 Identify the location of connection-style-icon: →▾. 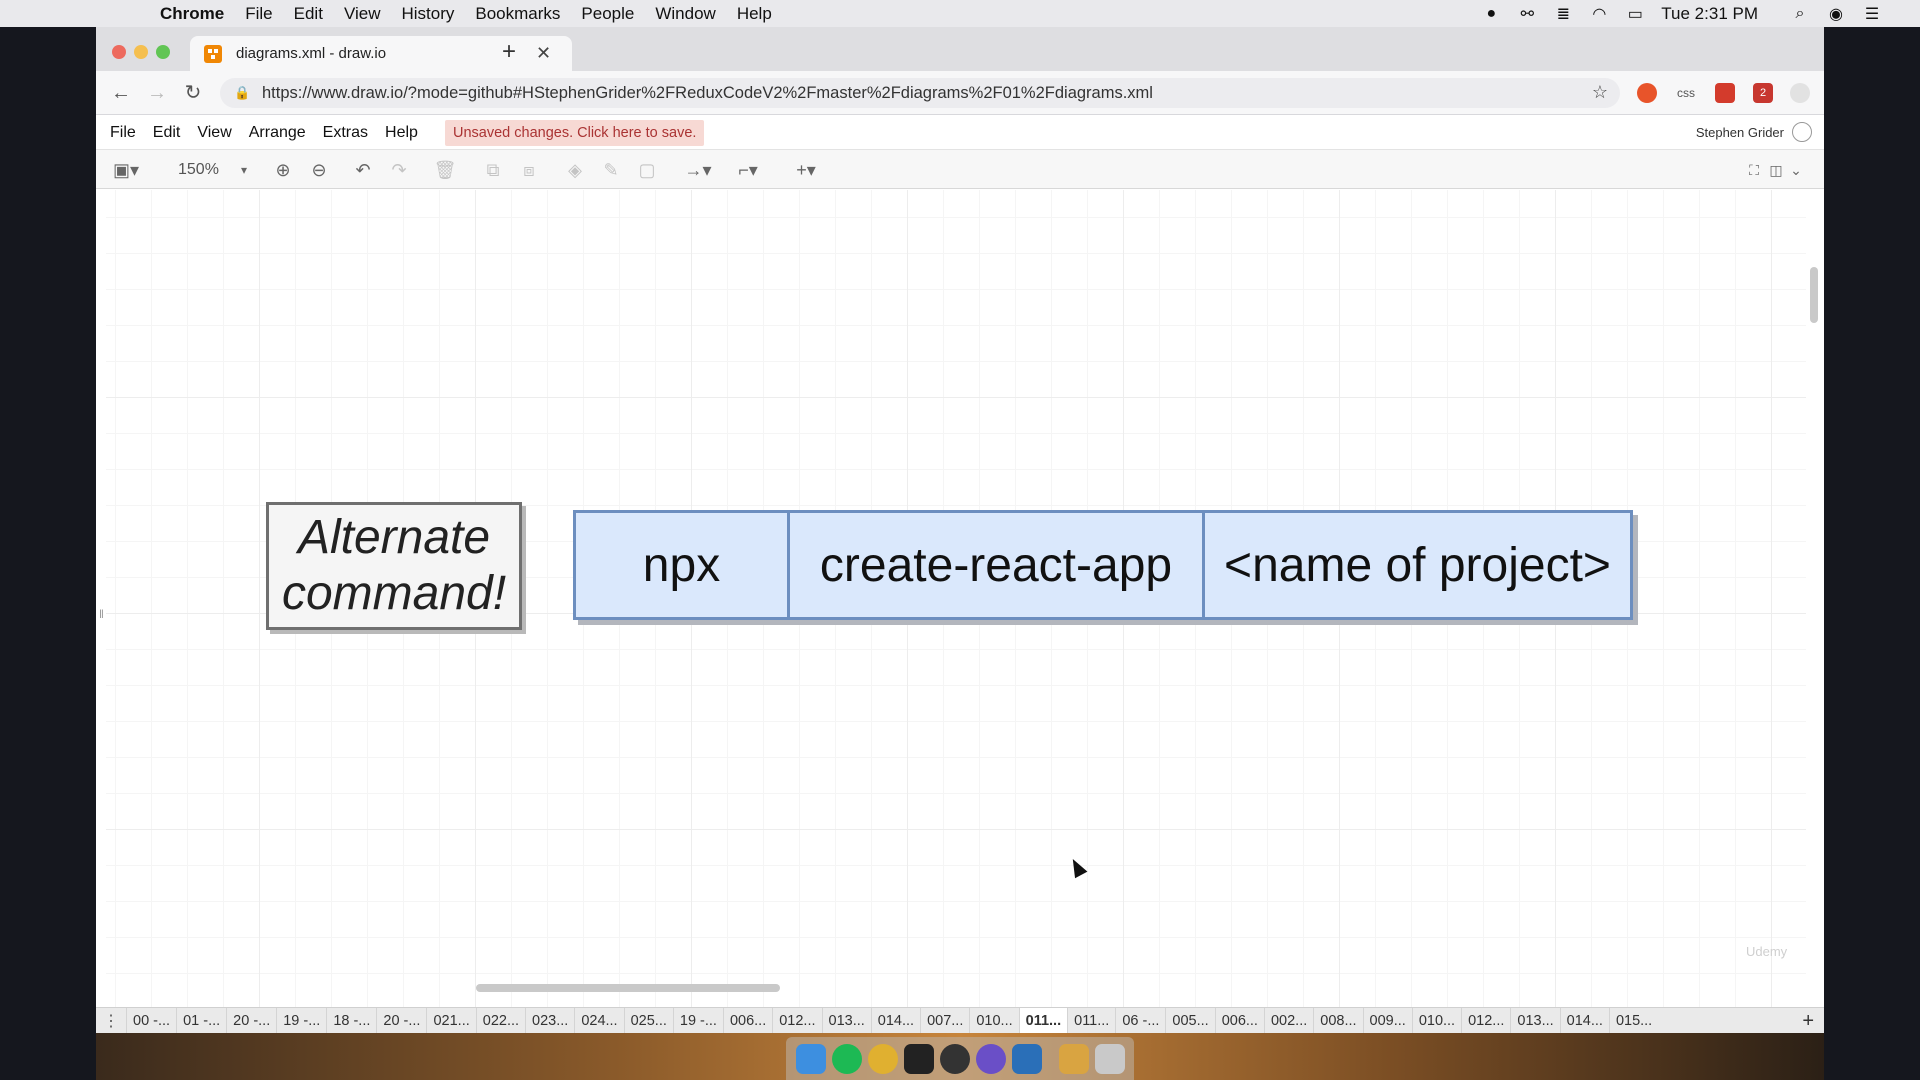
(698, 170).